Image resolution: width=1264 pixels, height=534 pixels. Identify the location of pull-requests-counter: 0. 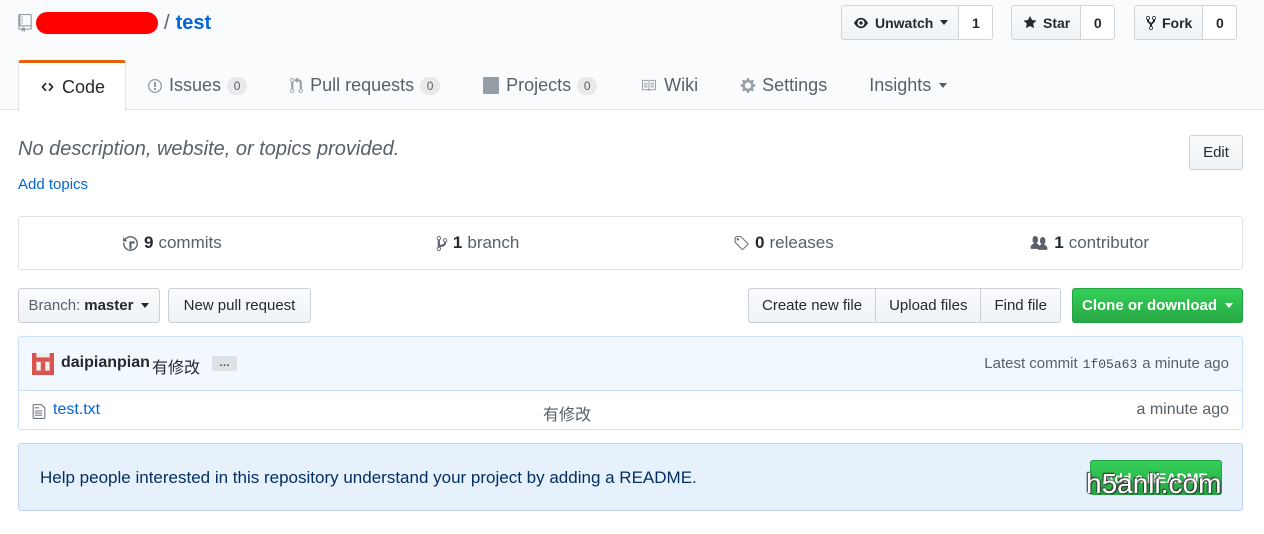
(430, 85).